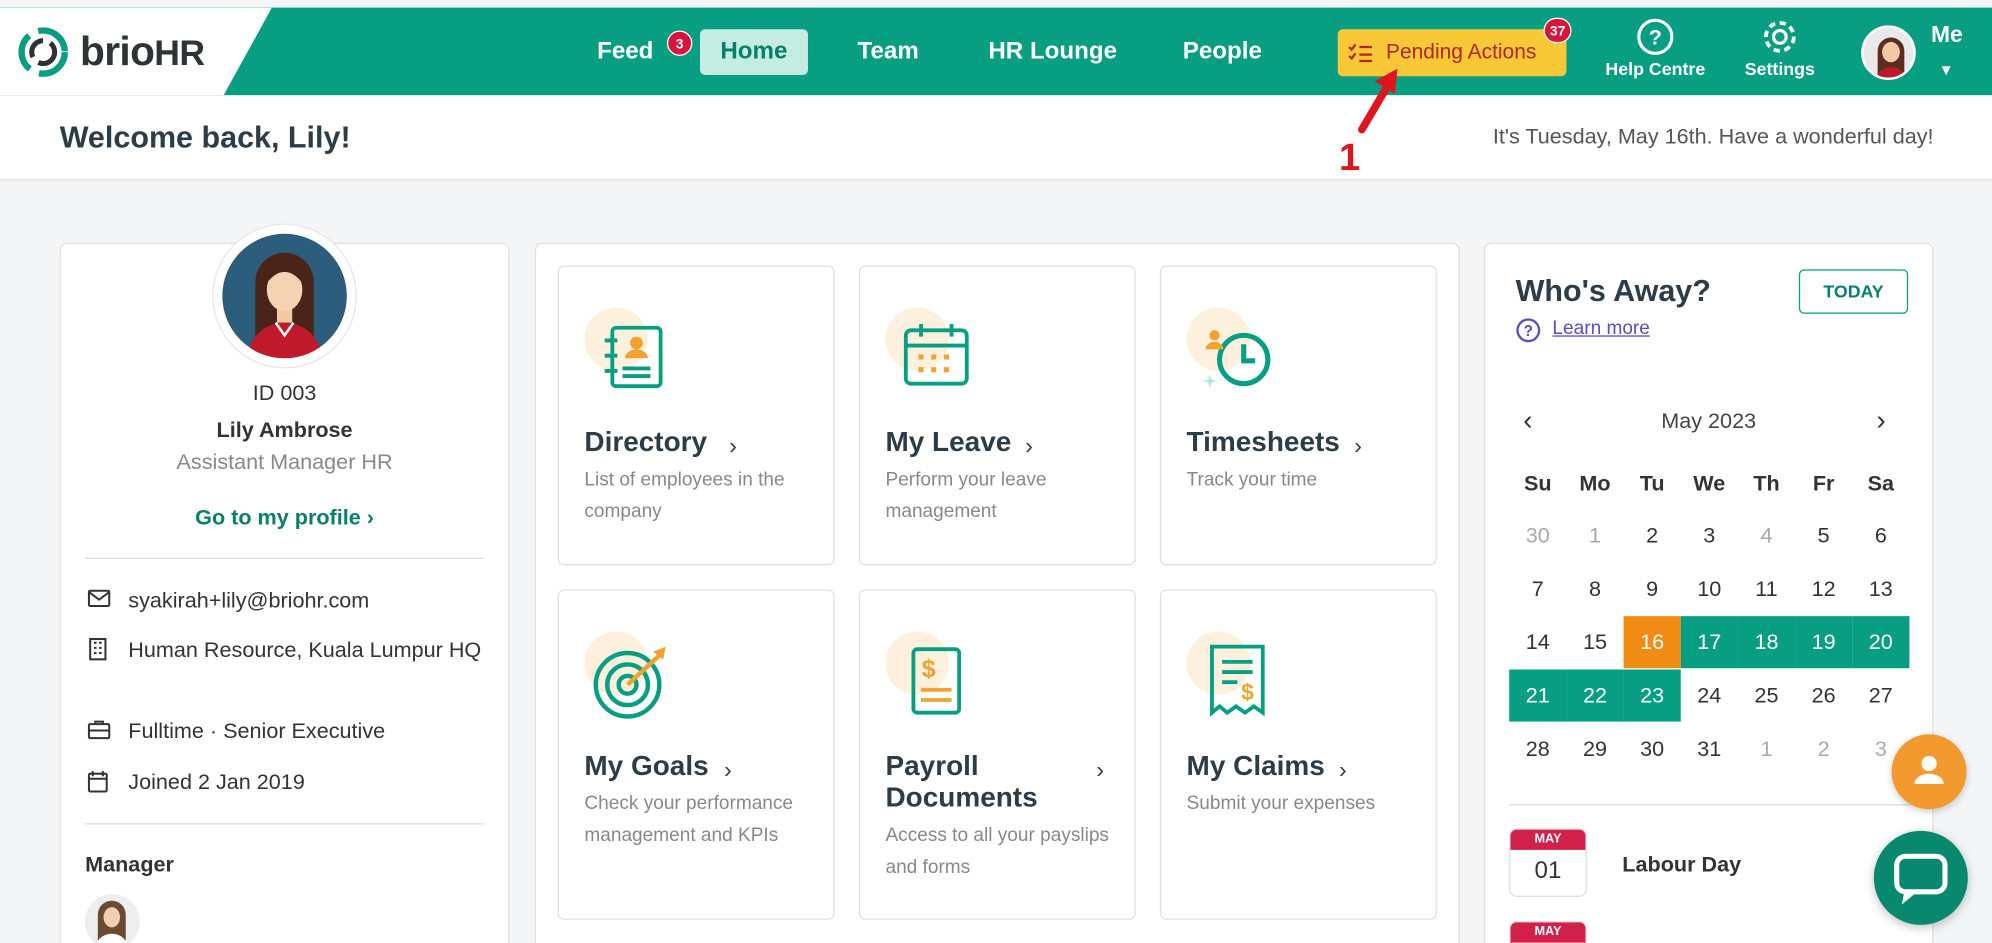 The image size is (1992, 943). What do you see at coordinates (646, 441) in the screenshot?
I see `tile-title: Directory` at bounding box center [646, 441].